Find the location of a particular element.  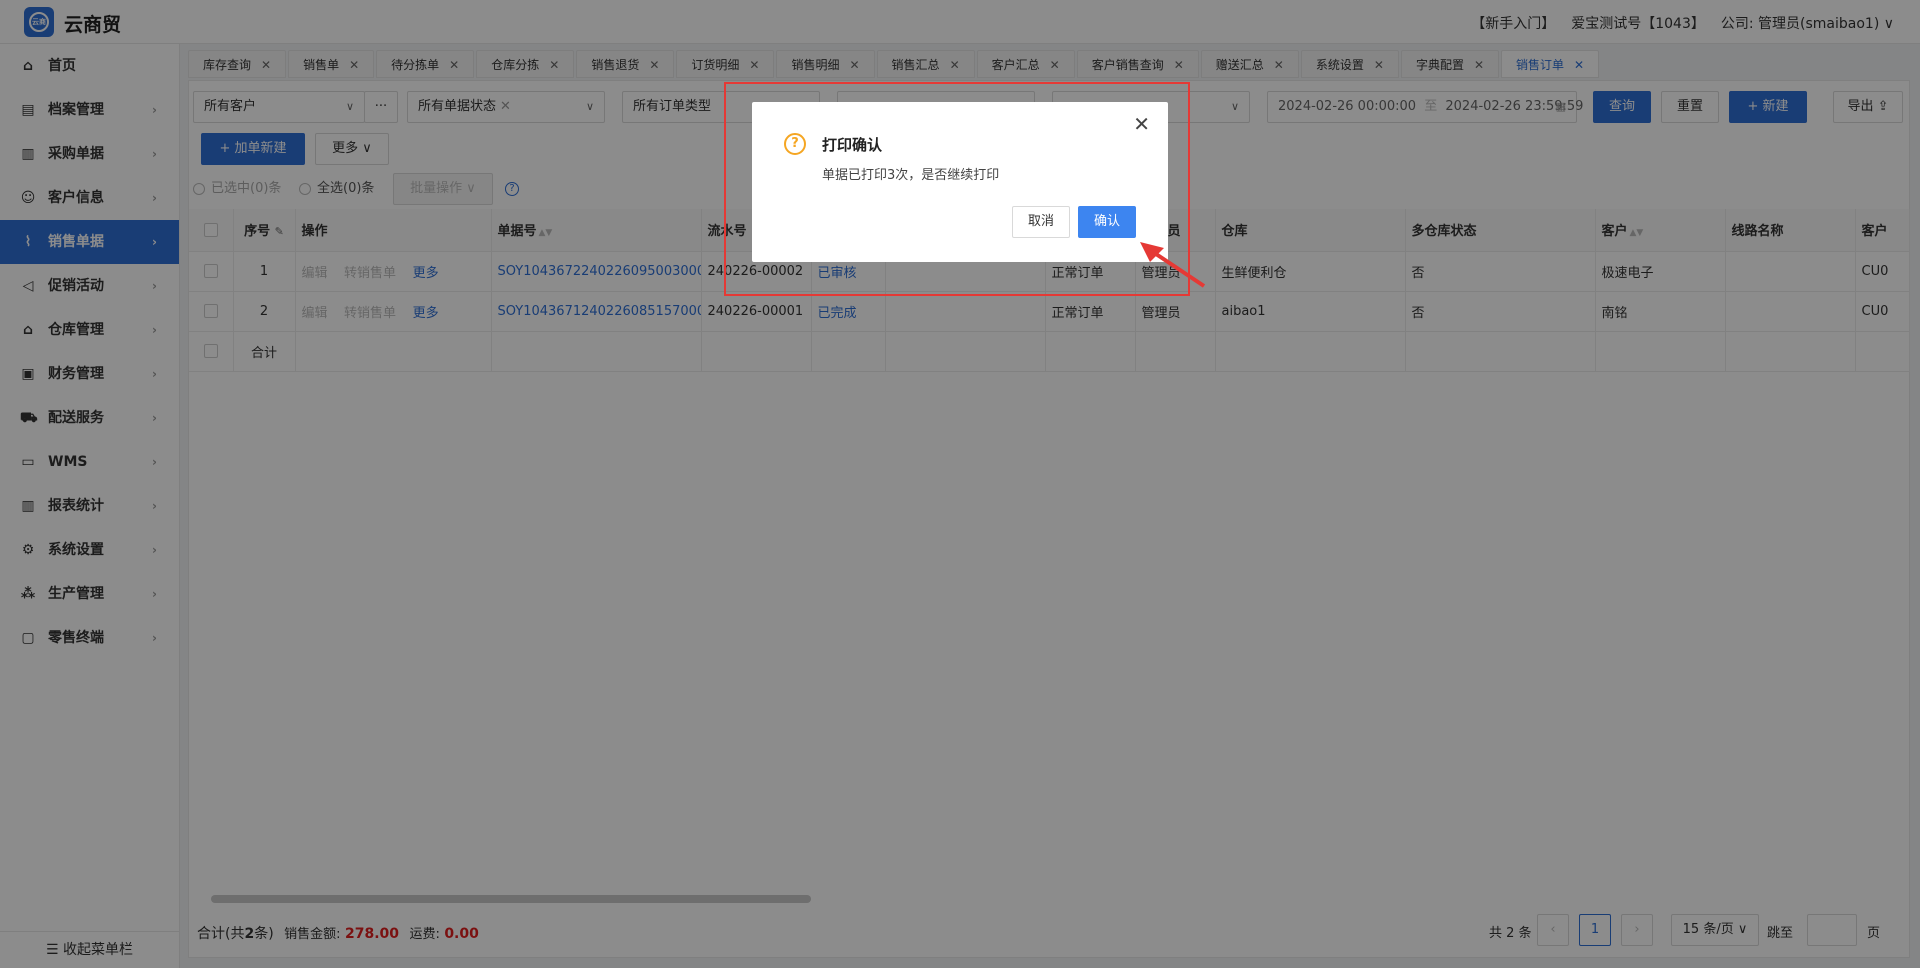

annotation-highlight-box is located at coordinates (957, 189).